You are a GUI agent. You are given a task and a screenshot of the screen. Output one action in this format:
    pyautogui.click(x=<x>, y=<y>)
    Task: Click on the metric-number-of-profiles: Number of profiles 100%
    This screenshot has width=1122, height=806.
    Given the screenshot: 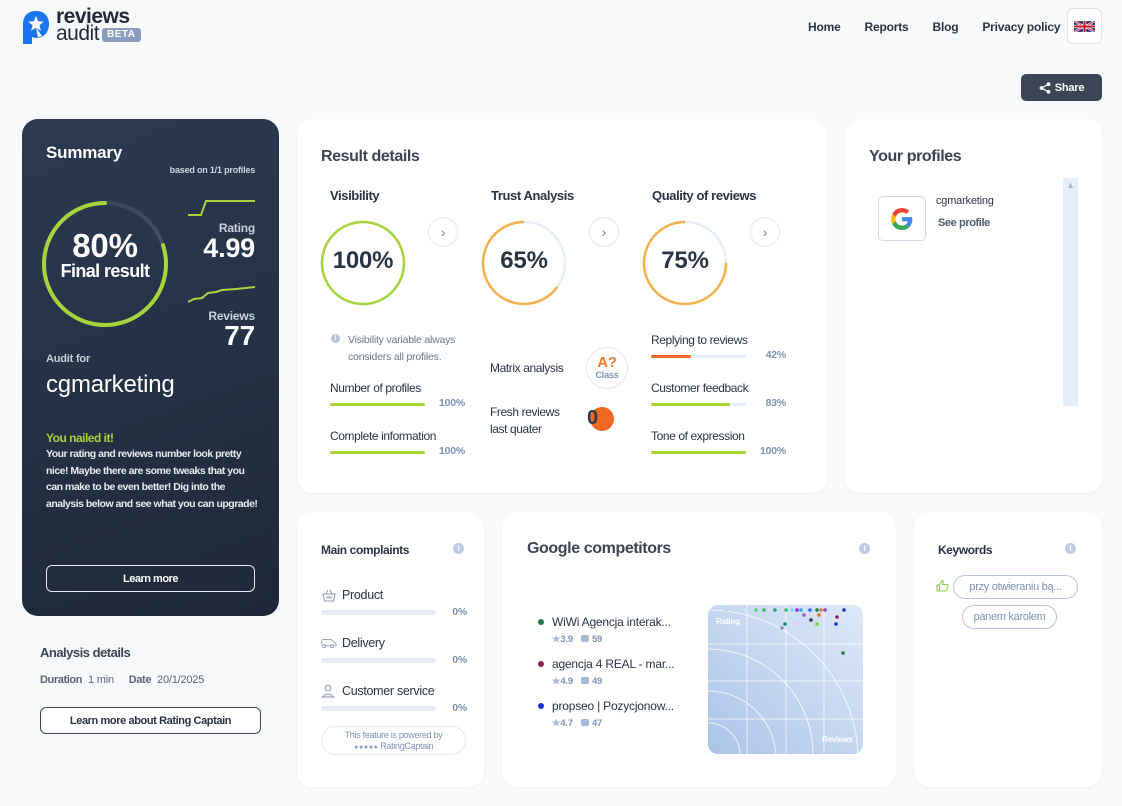 What is the action you would take?
    pyautogui.click(x=397, y=395)
    